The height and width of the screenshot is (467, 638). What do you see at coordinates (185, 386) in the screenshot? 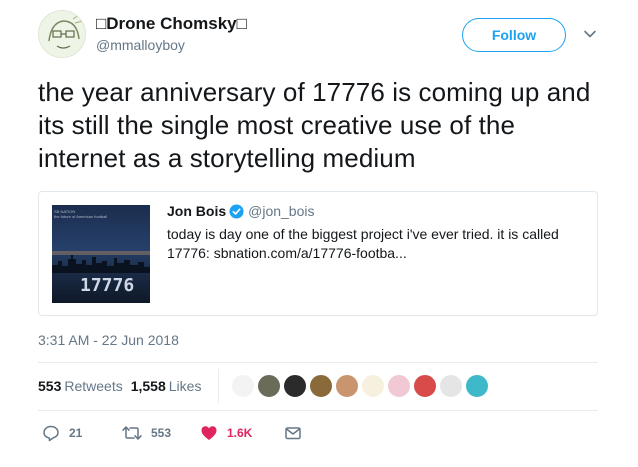
I see `likes-label: Likes` at bounding box center [185, 386].